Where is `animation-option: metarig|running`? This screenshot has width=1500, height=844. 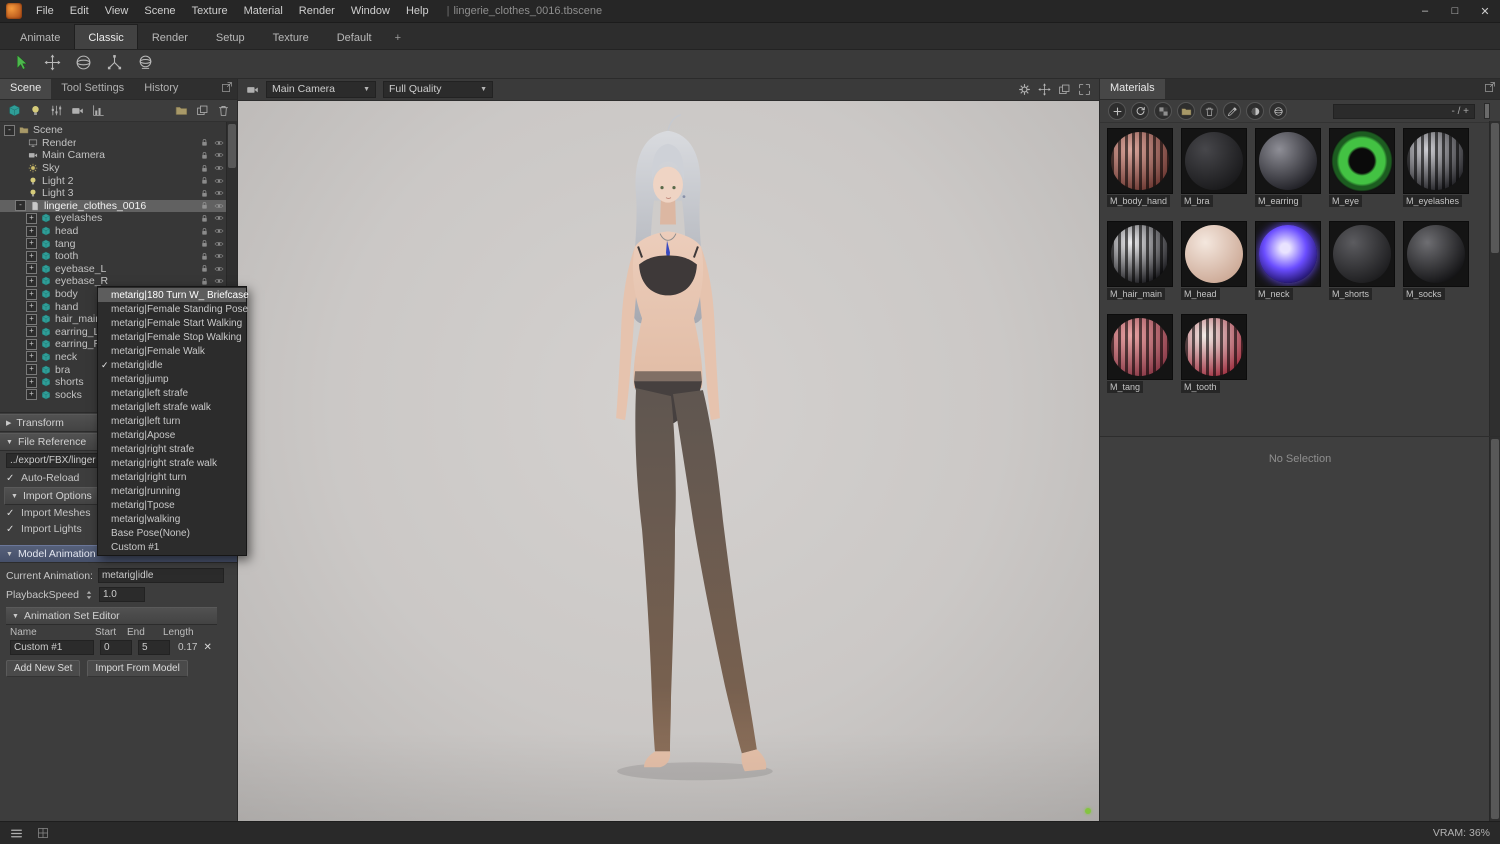
animation-option: metarig|running is located at coordinates (172, 491).